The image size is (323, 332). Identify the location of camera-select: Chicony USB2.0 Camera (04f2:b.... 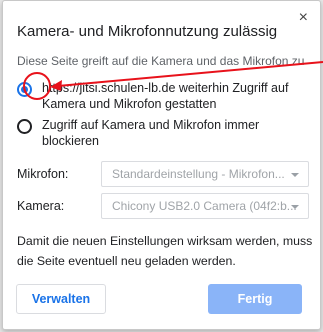
(205, 206).